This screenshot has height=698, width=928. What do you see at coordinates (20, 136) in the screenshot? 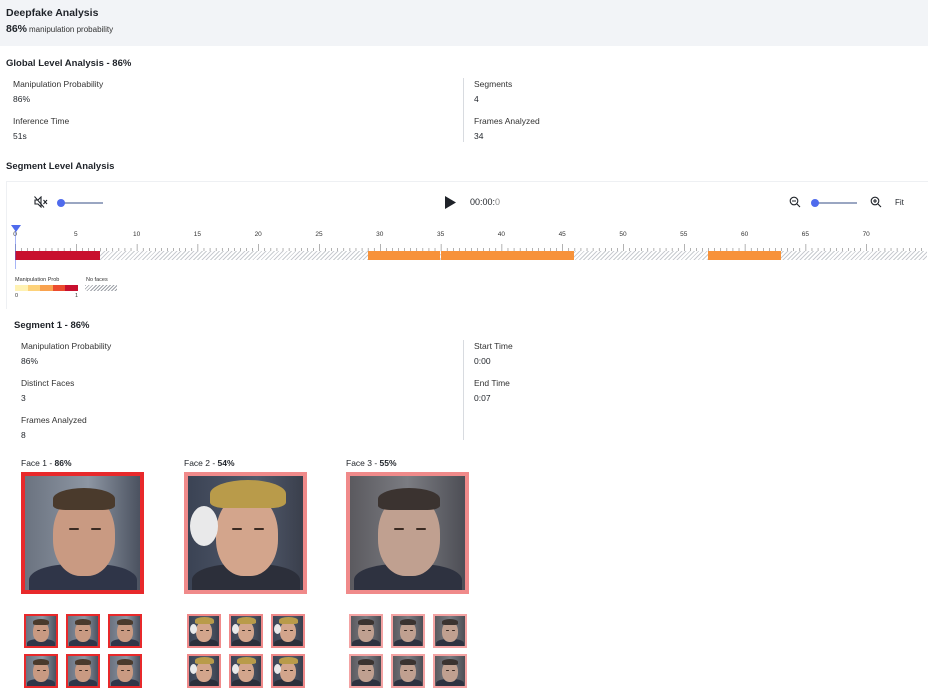
I see `global-inference-value: 51s` at bounding box center [20, 136].